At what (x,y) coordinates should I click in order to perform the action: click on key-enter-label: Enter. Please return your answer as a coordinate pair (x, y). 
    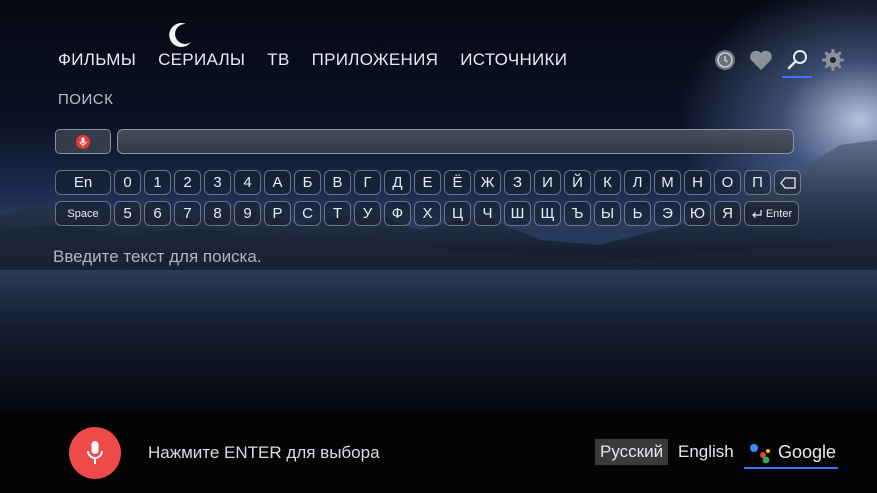
    Looking at the image, I should click on (779, 213).